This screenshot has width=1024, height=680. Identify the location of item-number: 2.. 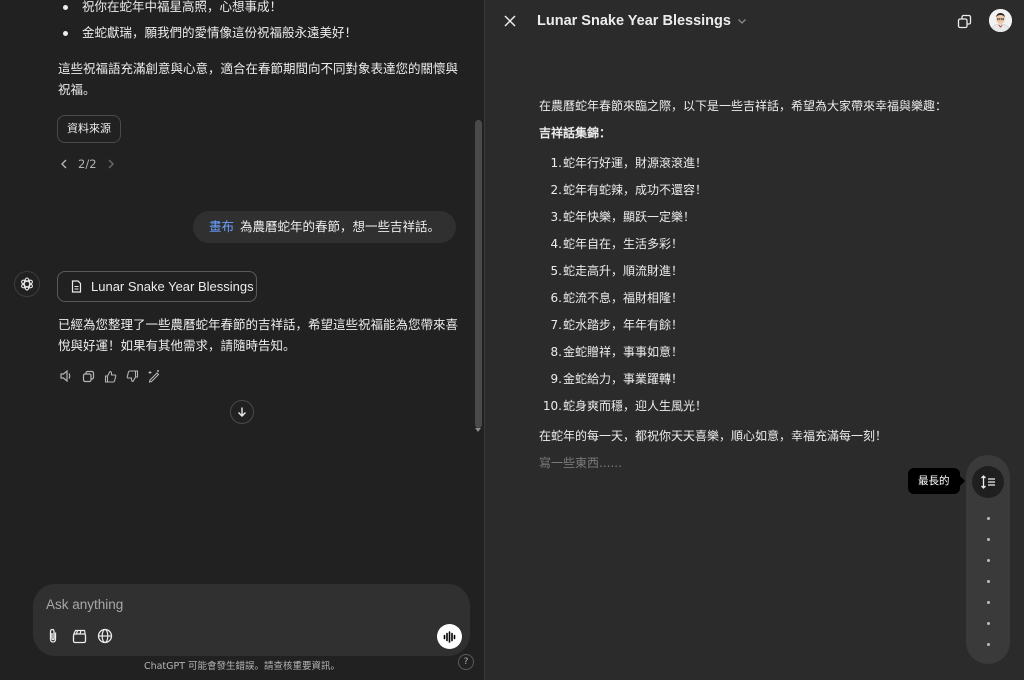
(556, 190).